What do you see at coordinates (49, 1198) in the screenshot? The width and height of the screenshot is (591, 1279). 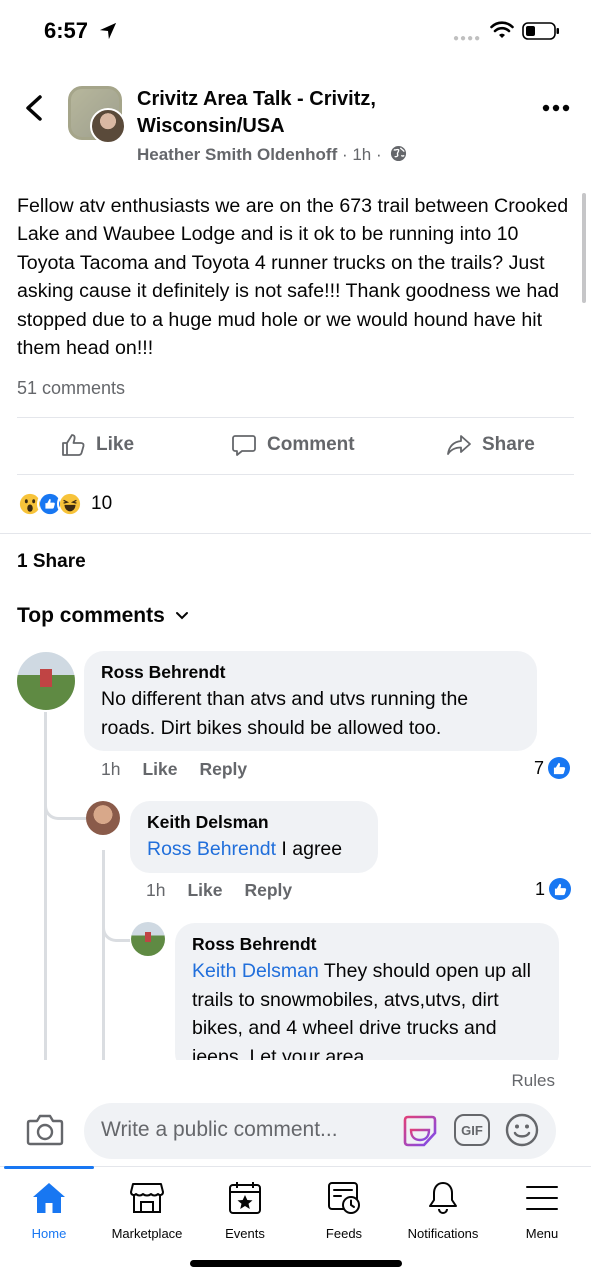 I see `home-icon` at bounding box center [49, 1198].